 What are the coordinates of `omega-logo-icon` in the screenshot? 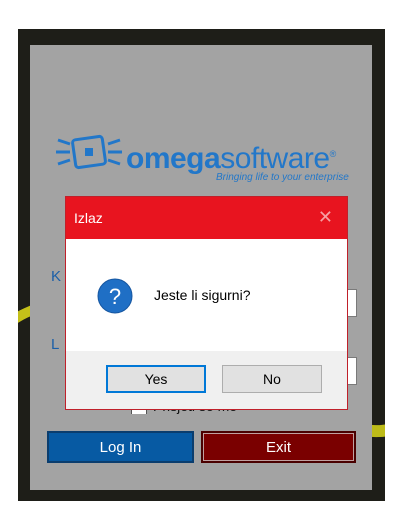 It's located at (89, 152).